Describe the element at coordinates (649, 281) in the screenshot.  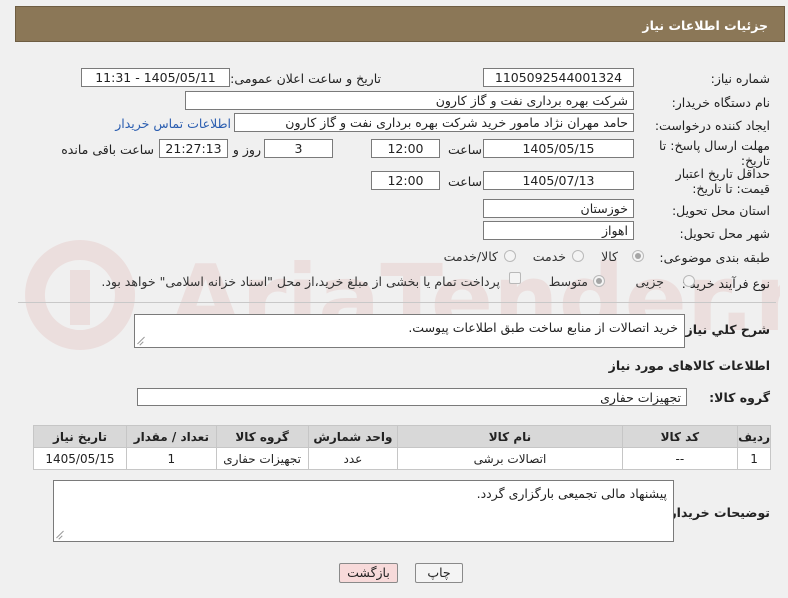
I see `process-minor-label: جزیی` at that location.